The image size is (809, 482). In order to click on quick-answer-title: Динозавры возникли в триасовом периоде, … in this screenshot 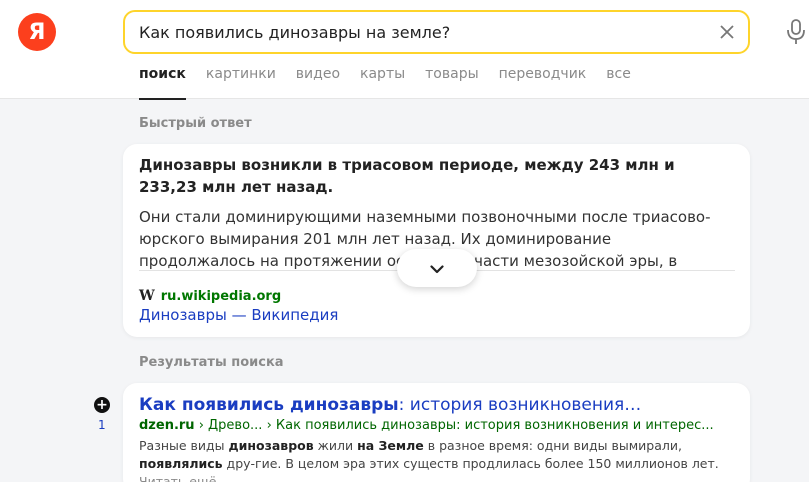, I will do `click(407, 176)`.